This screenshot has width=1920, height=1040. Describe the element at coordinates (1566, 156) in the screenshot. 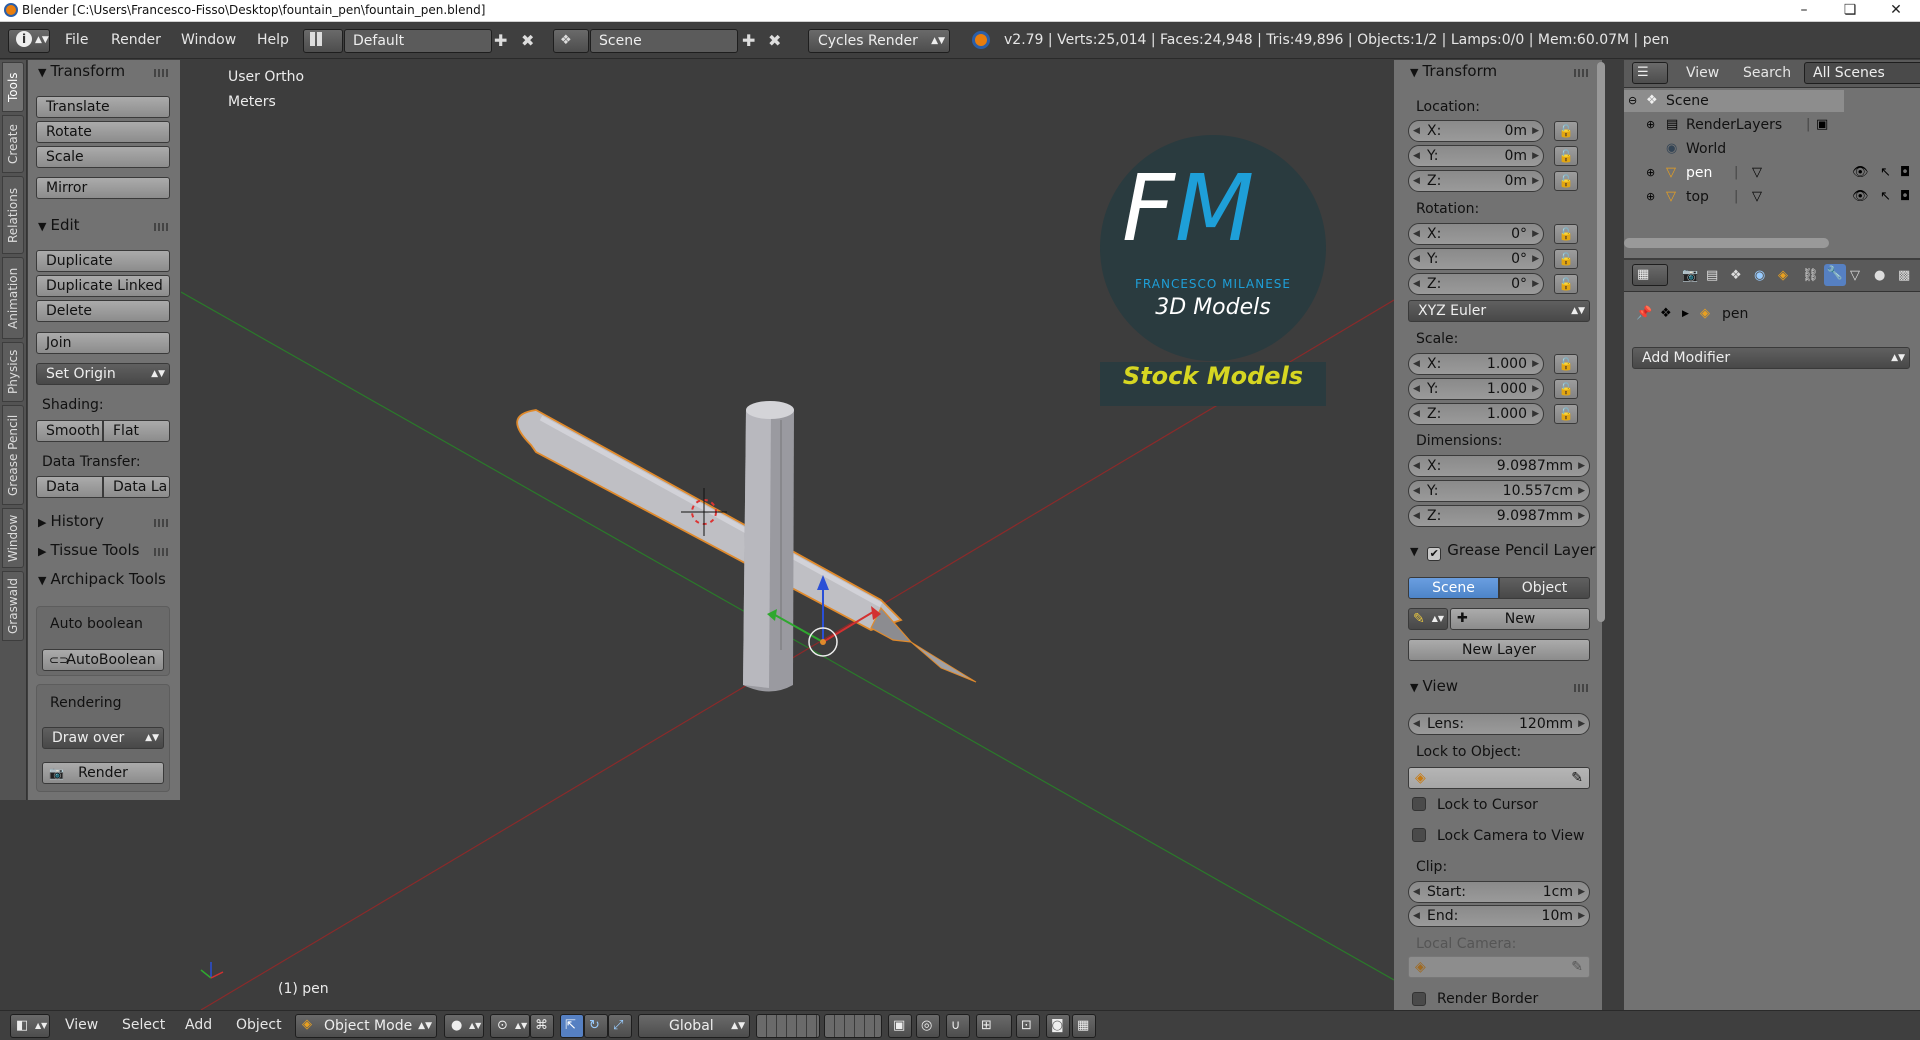

I see `lock-location-y-icon: 🔓` at that location.